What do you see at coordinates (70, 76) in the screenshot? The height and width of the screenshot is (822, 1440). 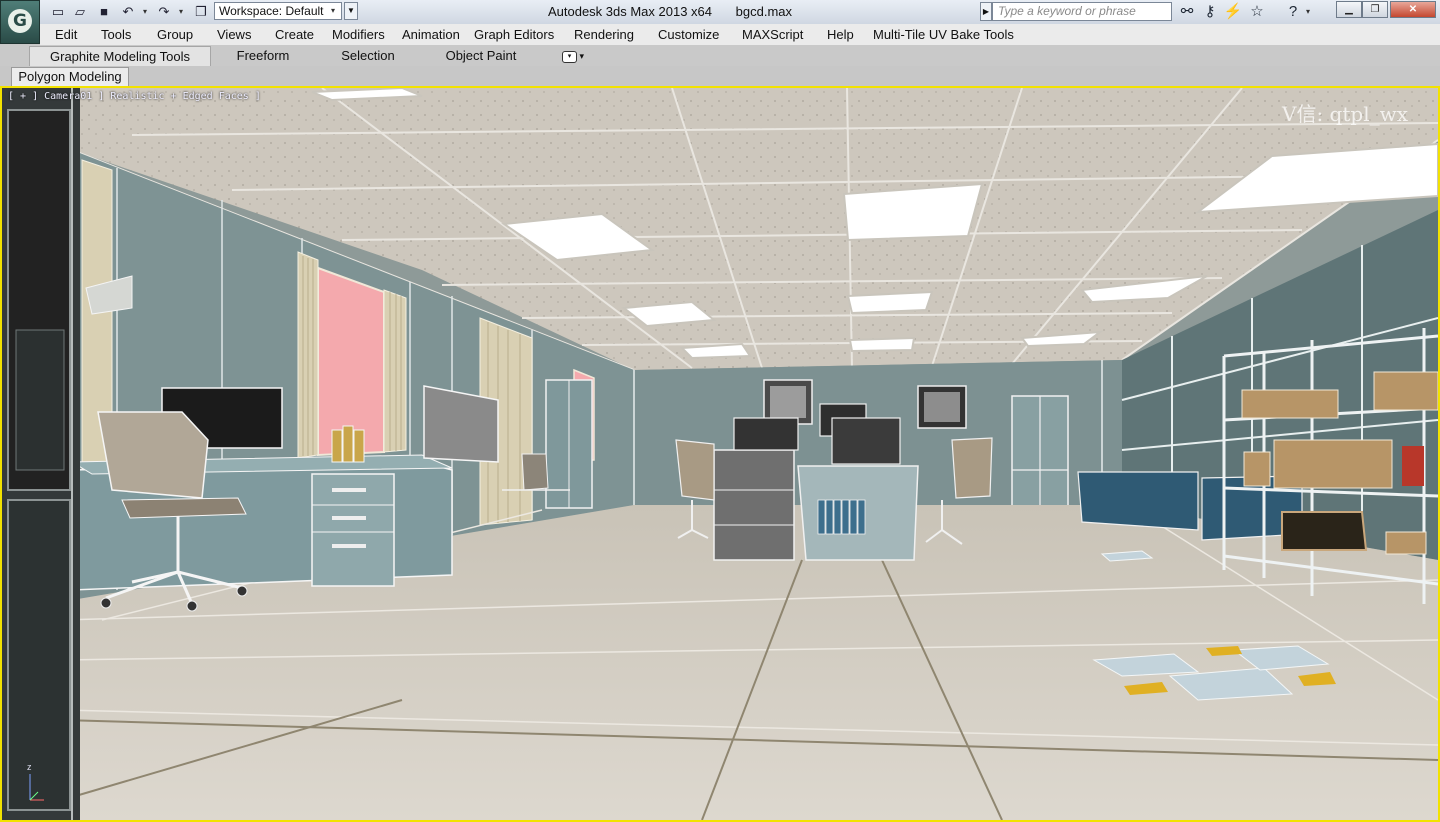 I see `tab-polygon-modeling: Polygon Modeling` at bounding box center [70, 76].